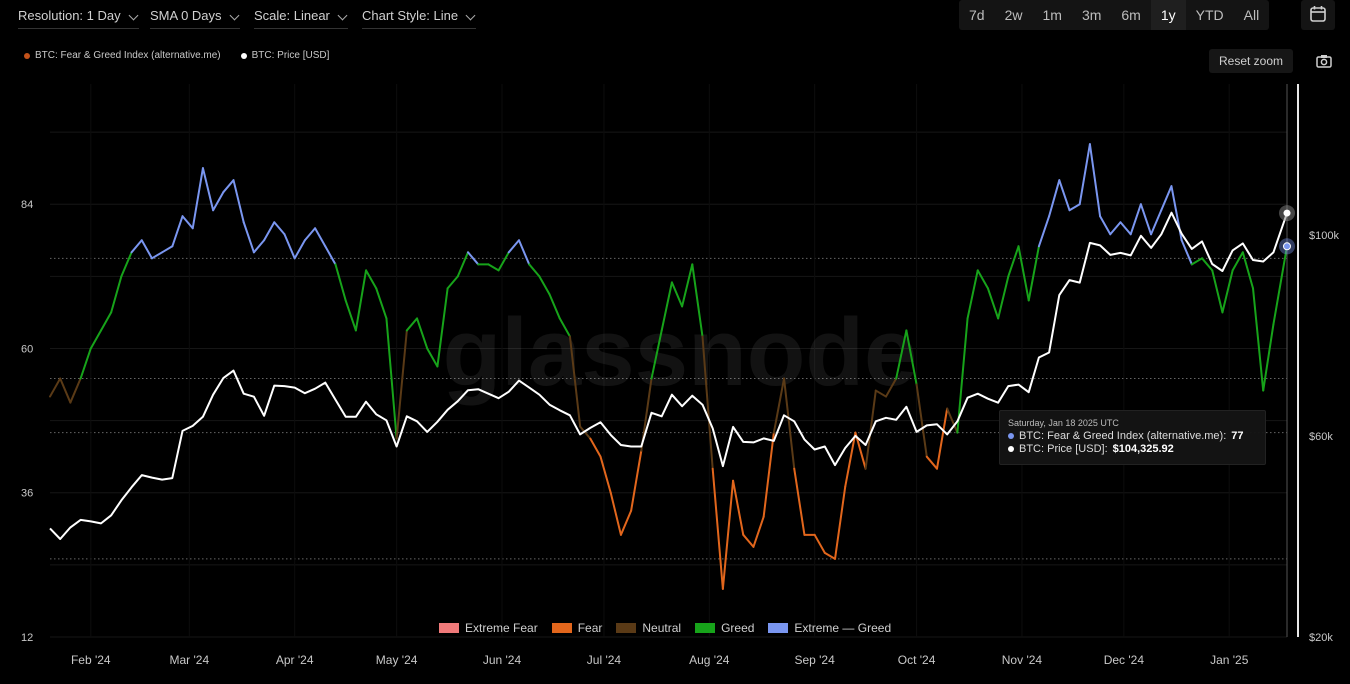 The width and height of the screenshot is (1350, 684). Describe the element at coordinates (91, 660) in the screenshot. I see `x-axis-tick-label: Feb '24` at that location.